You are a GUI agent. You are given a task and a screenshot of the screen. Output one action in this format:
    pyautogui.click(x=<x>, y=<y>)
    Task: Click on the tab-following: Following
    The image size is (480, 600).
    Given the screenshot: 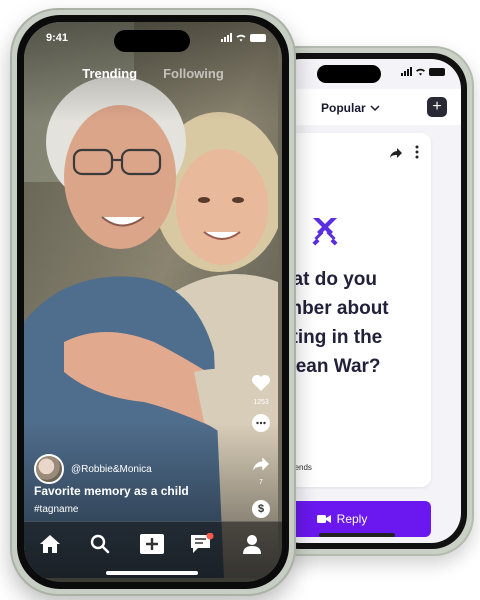 What is the action you would take?
    pyautogui.click(x=193, y=73)
    